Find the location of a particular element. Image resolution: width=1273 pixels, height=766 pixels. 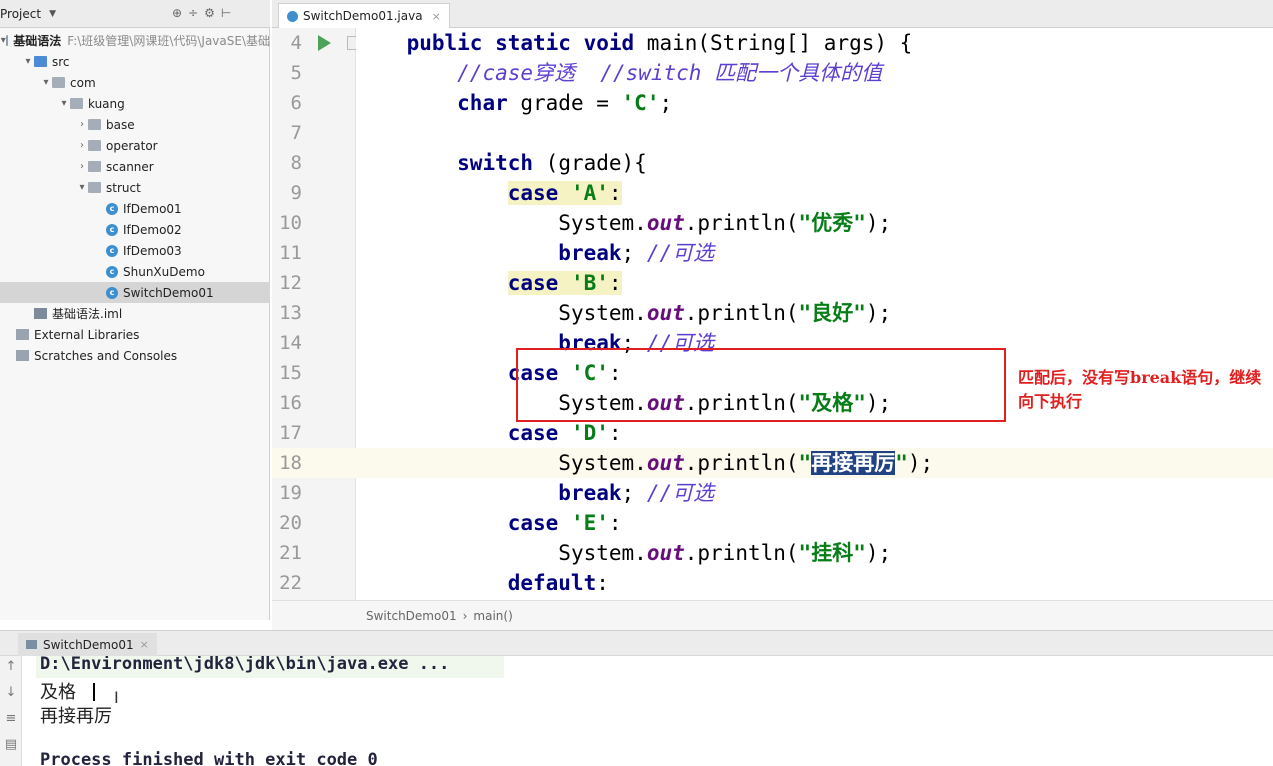

gear-icon: ⚙ is located at coordinates (209, 13).